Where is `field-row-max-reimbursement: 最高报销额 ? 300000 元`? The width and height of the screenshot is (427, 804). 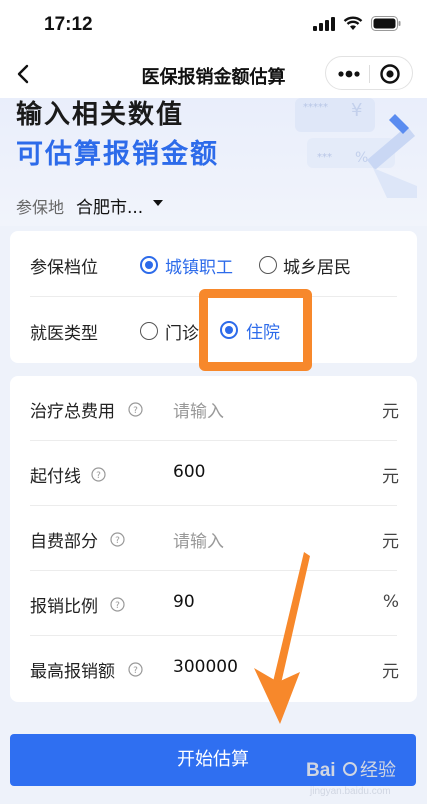 field-row-max-reimbursement: 最高报销额 ? 300000 元 is located at coordinates (213, 668).